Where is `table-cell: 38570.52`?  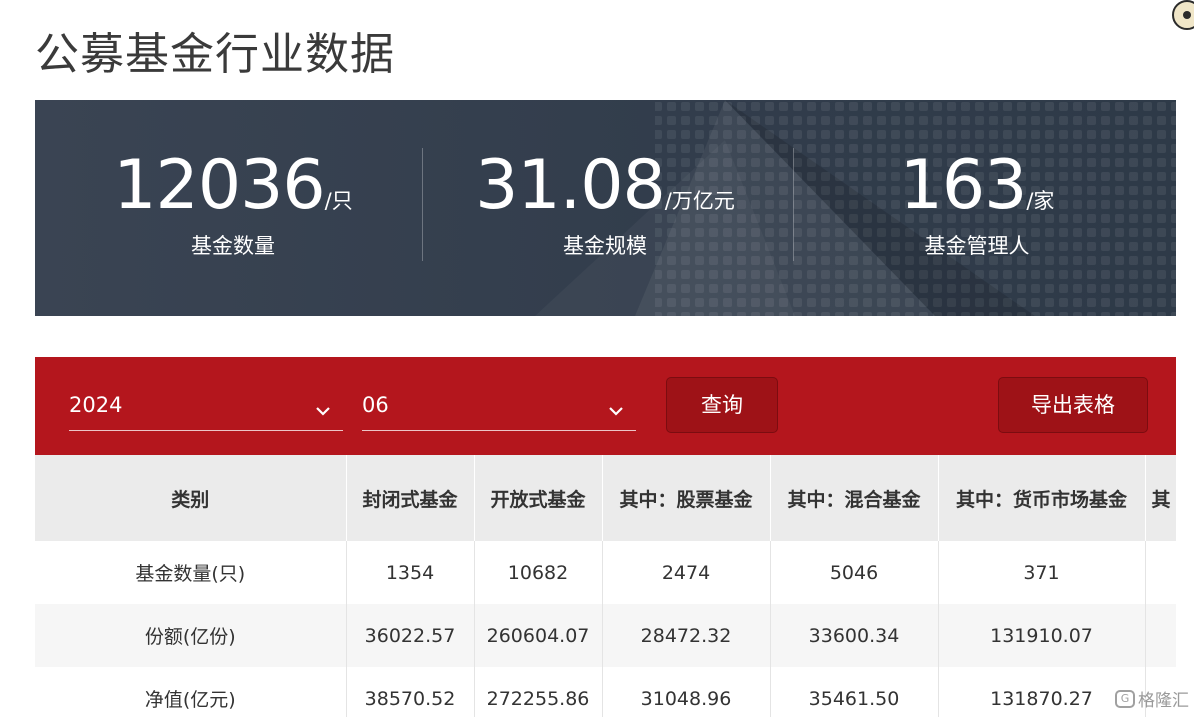
table-cell: 38570.52 is located at coordinates (410, 692).